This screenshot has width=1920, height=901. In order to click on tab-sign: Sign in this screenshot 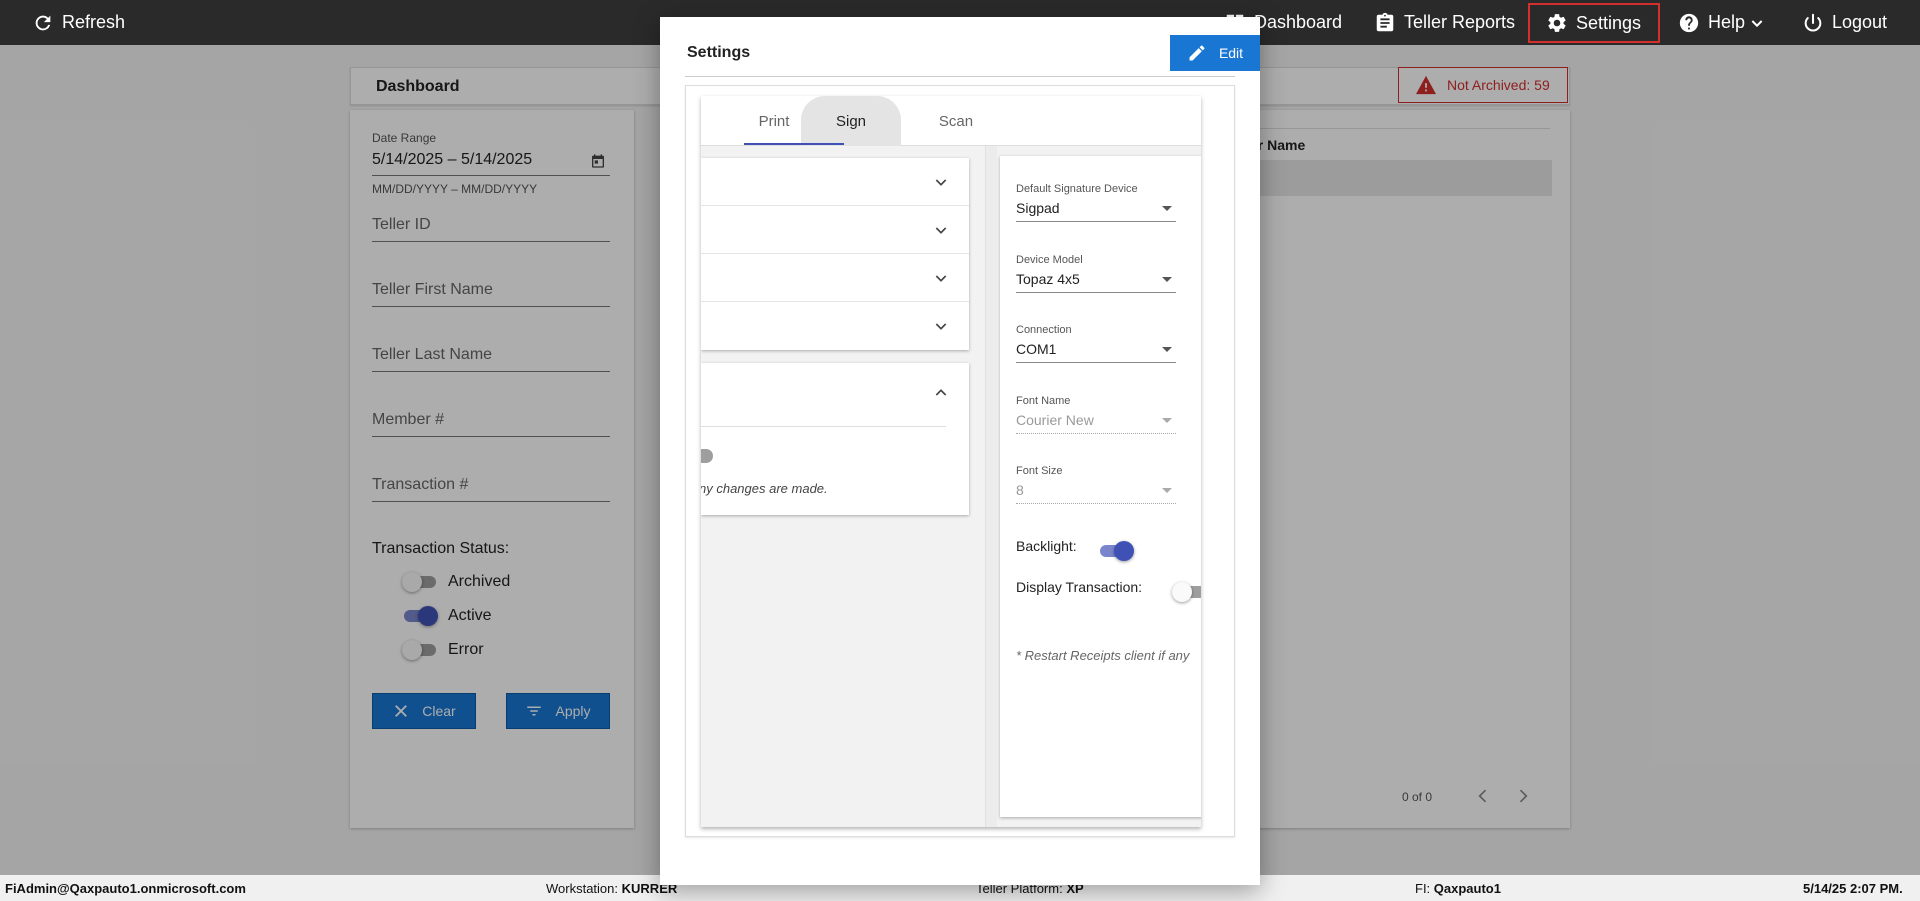, I will do `click(851, 121)`.